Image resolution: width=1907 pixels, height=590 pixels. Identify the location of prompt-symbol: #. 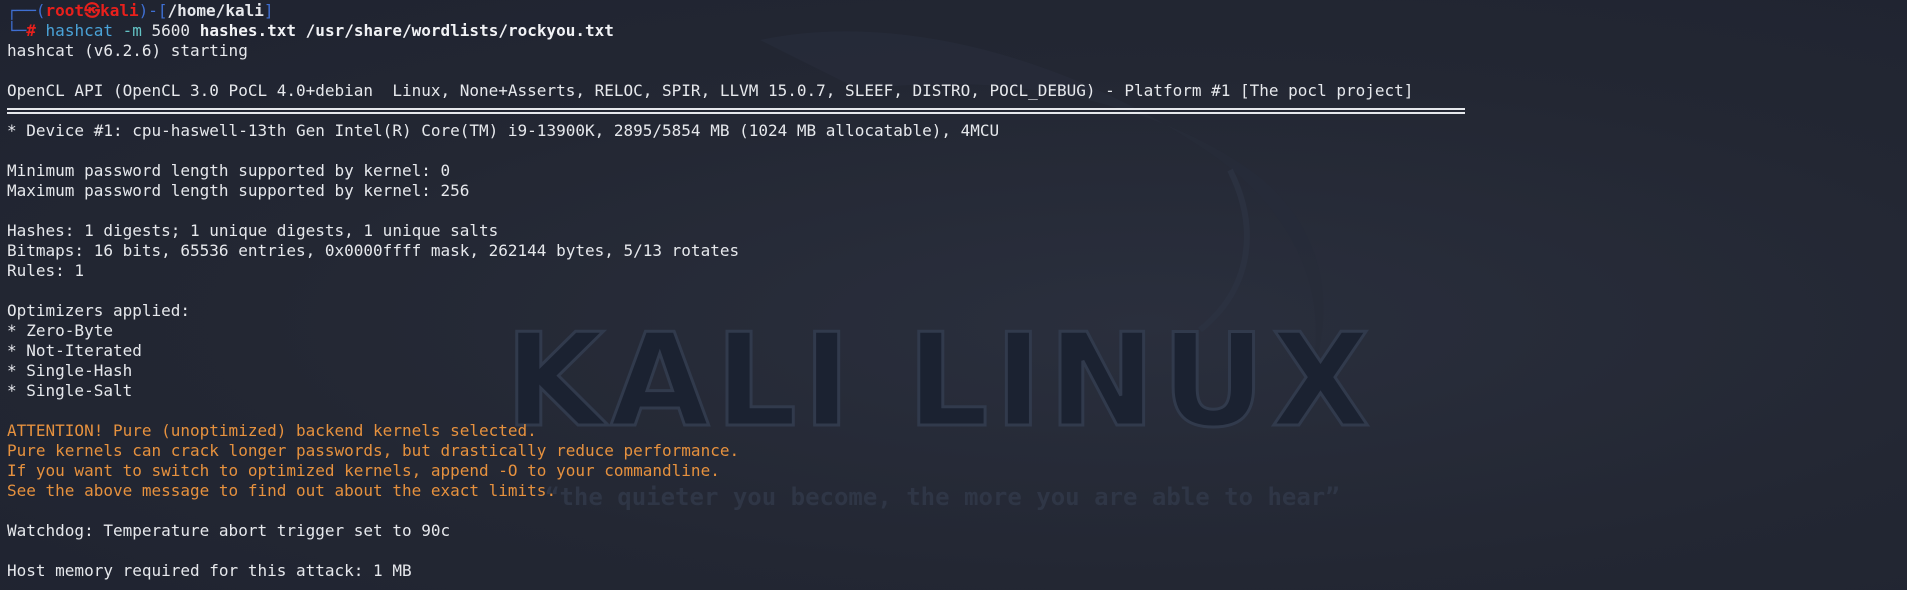
(31, 30).